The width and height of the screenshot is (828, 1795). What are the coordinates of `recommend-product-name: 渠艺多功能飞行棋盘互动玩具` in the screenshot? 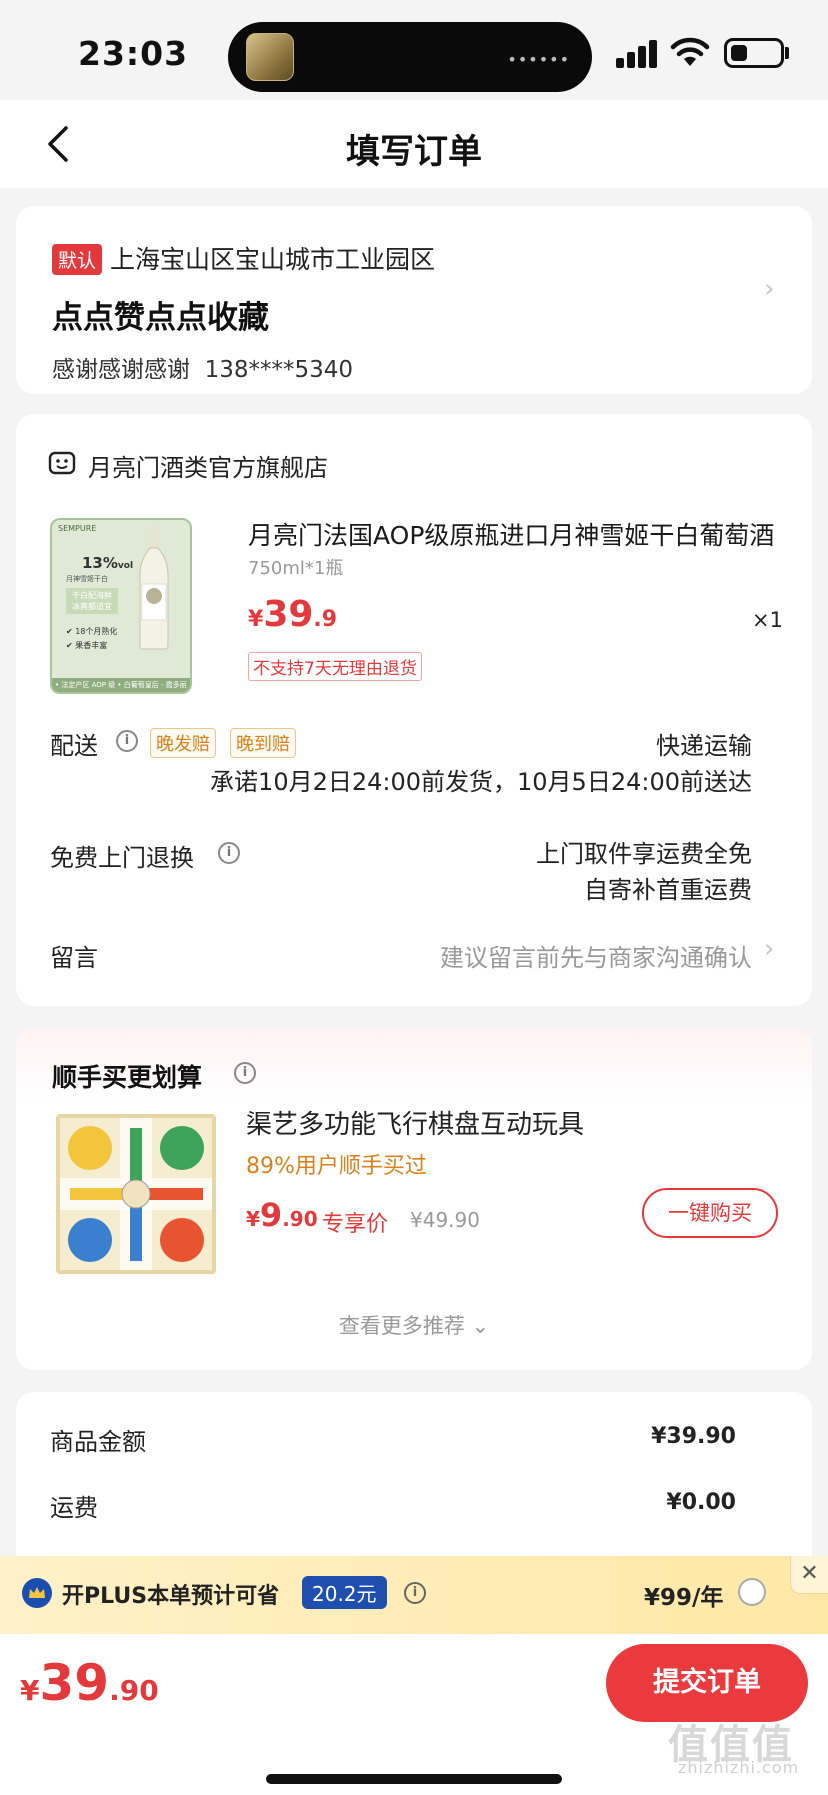 It's located at (415, 1122).